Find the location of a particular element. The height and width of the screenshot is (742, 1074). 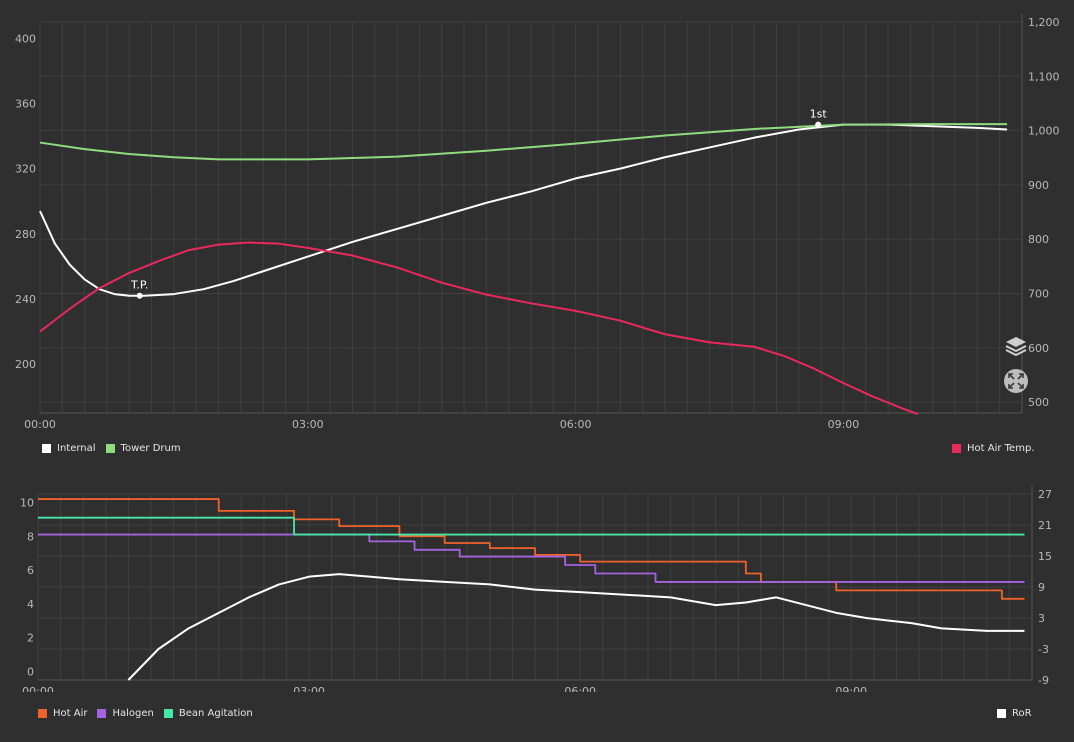

y-tick-label-right: 3 is located at coordinates (1041, 618).